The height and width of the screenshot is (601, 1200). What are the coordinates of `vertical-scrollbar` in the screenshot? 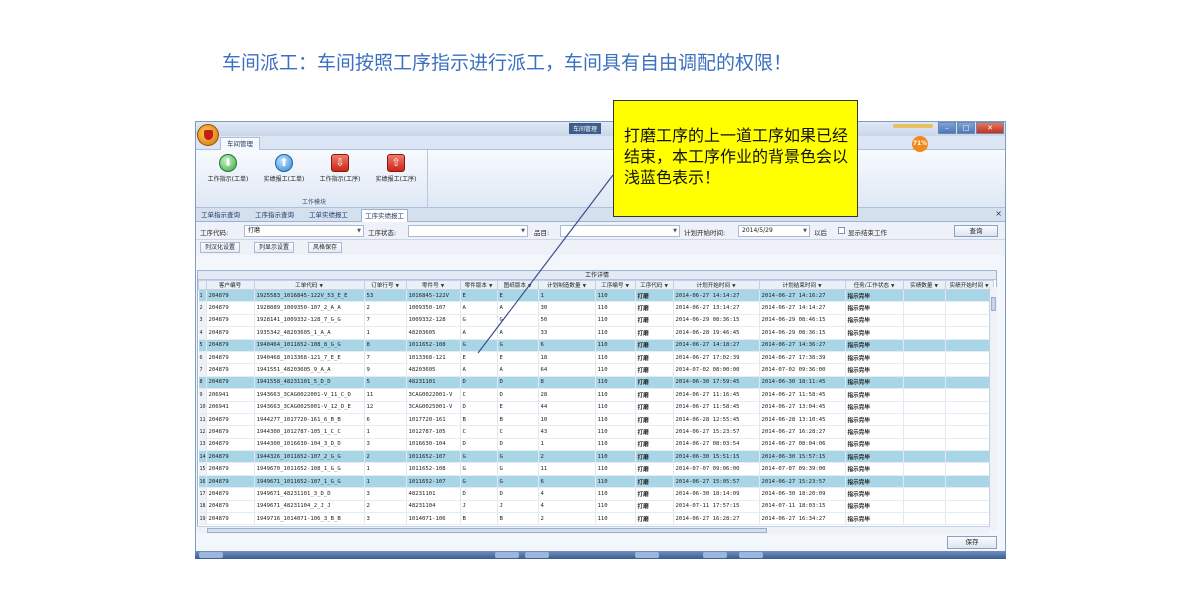 It's located at (993, 408).